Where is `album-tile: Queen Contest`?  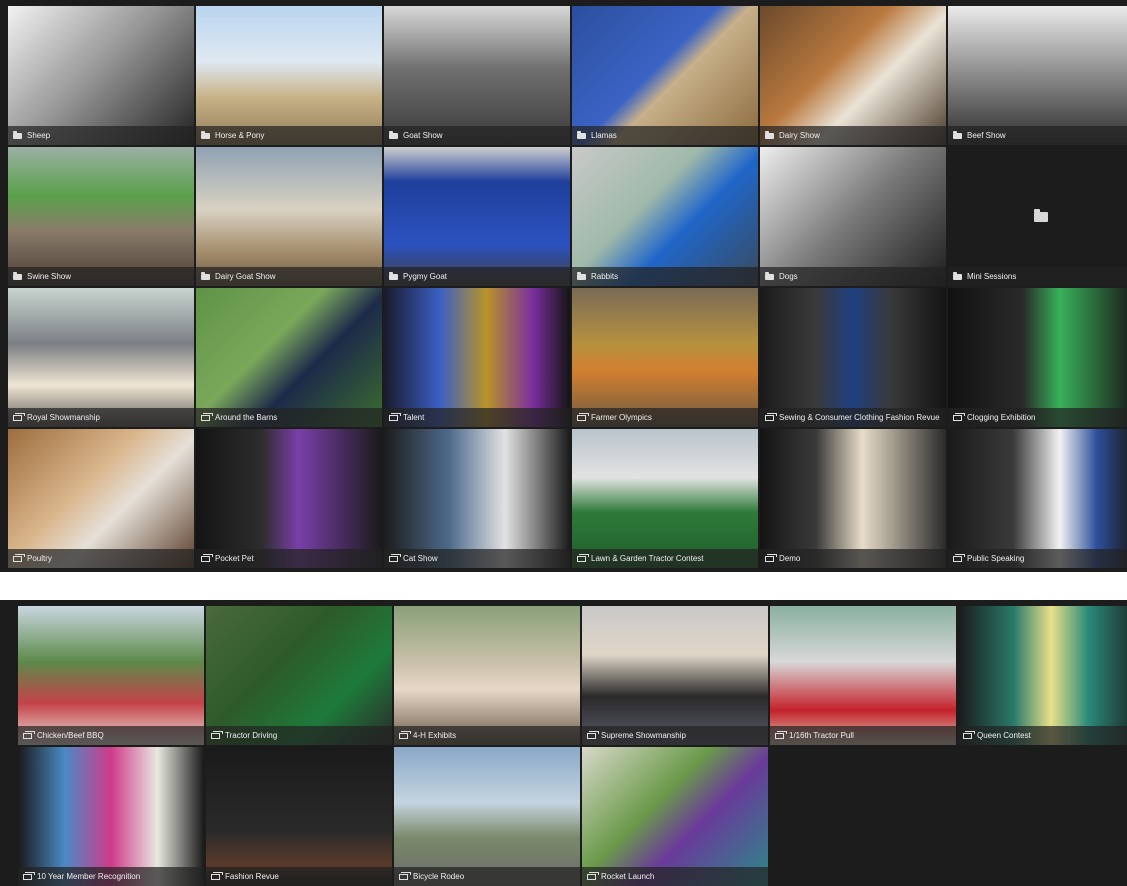 album-tile: Queen Contest is located at coordinates (1042, 675).